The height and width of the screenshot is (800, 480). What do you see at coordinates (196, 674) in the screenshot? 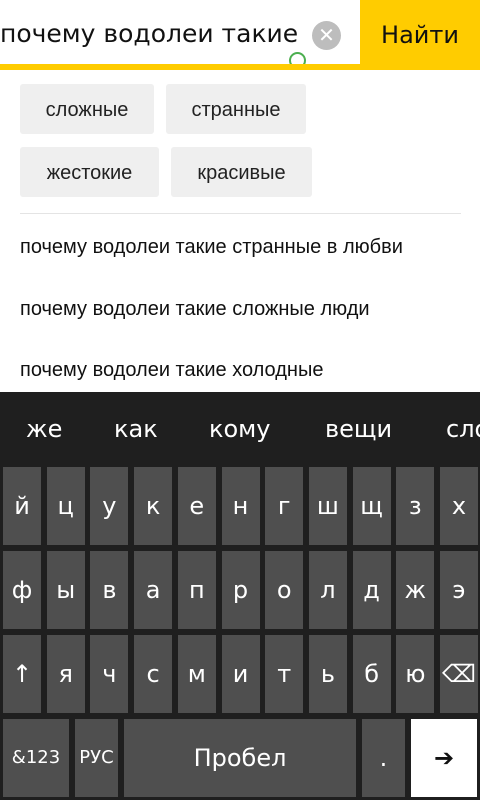
I see `key-м: м` at bounding box center [196, 674].